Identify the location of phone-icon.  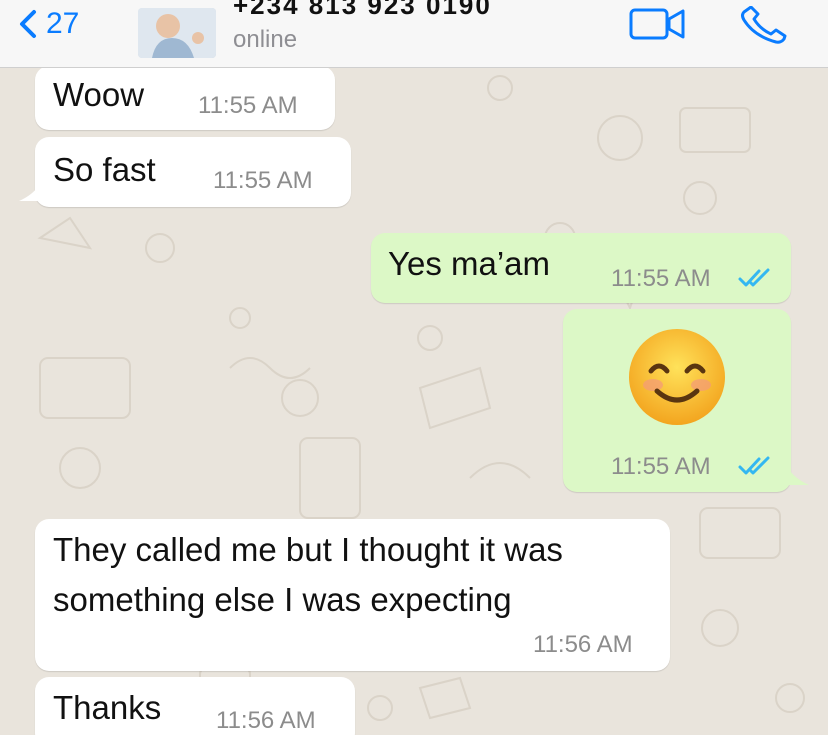
(764, 24).